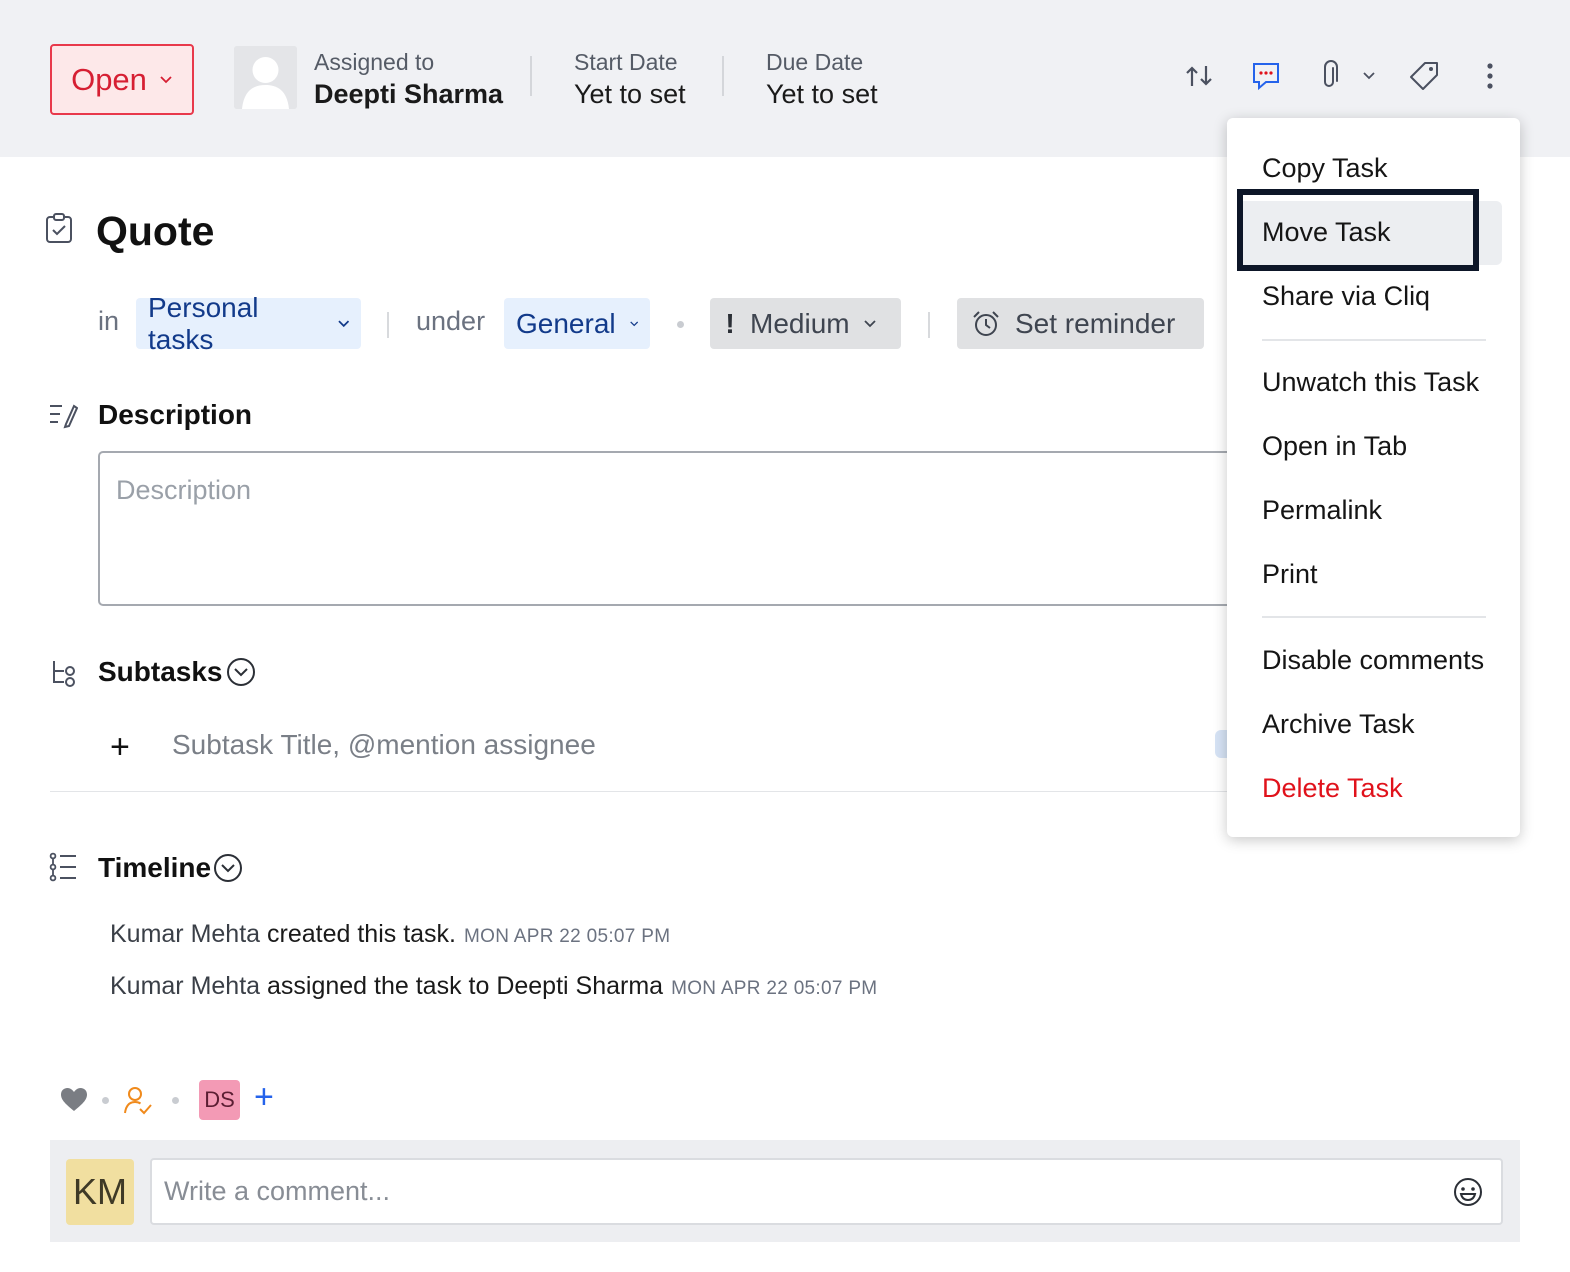 The height and width of the screenshot is (1272, 1570). I want to click on tasklist-dropdown: General, so click(577, 323).